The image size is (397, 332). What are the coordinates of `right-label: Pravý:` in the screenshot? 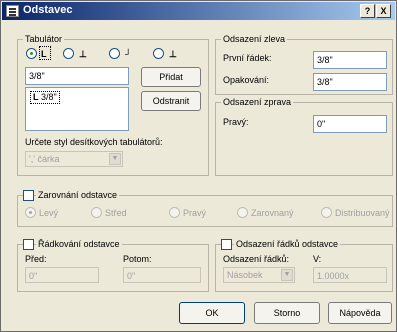 It's located at (236, 122).